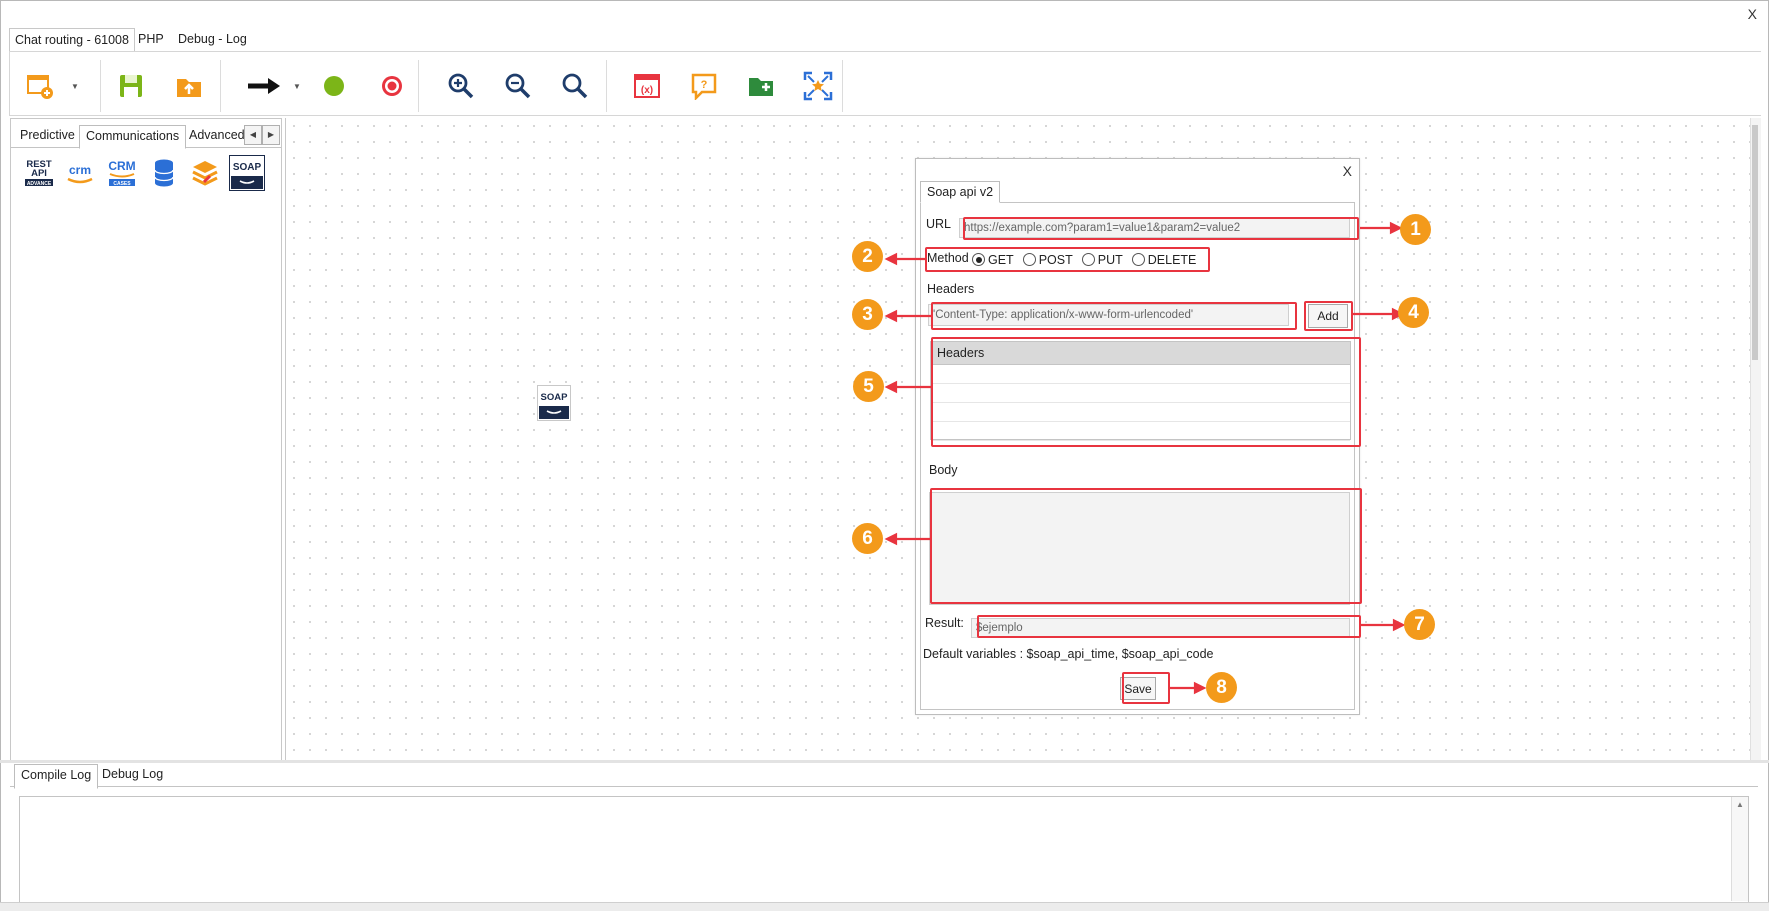 The image size is (1769, 911). What do you see at coordinates (884, 906) in the screenshot?
I see `status-bar` at bounding box center [884, 906].